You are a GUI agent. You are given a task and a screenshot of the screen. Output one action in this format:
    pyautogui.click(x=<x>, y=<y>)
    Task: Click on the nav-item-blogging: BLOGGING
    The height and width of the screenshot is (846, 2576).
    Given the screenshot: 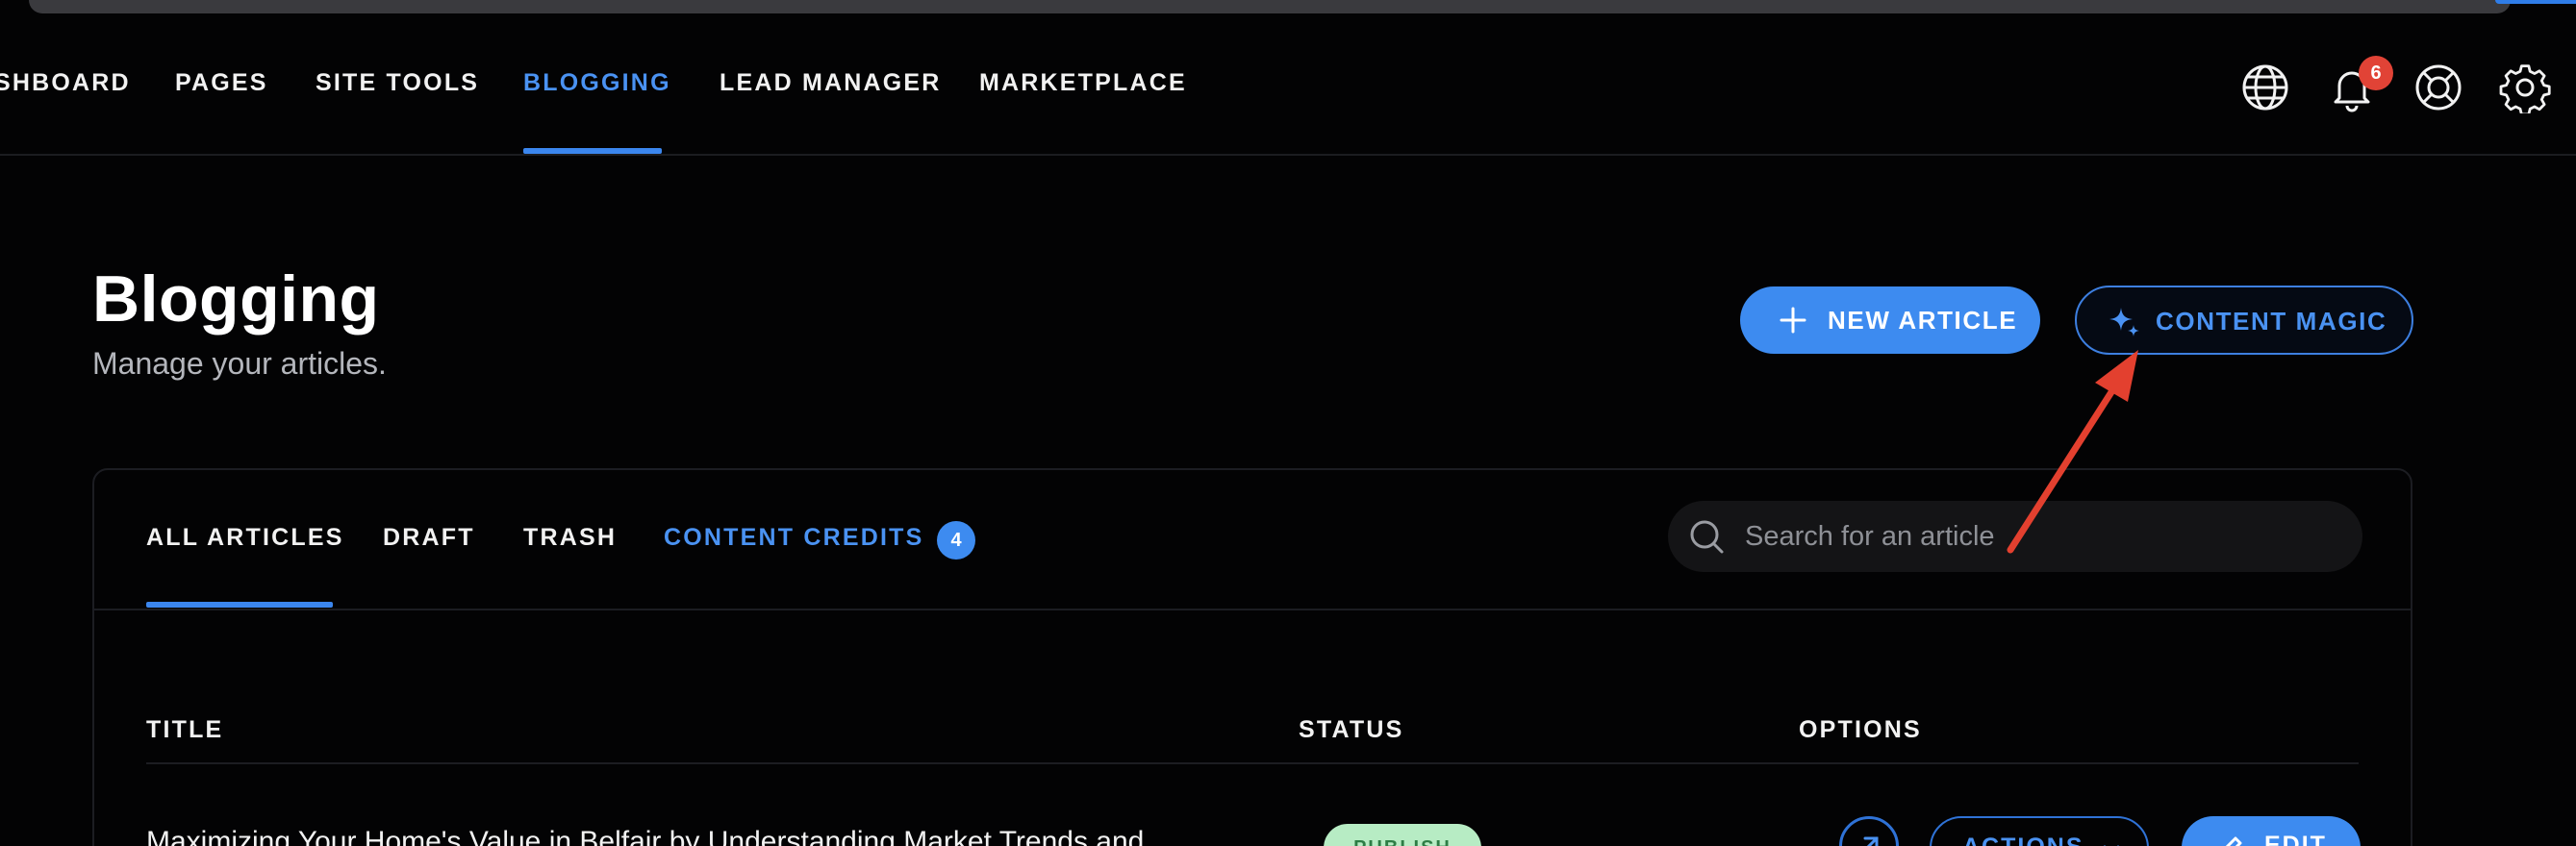 What is the action you would take?
    pyautogui.click(x=597, y=85)
    